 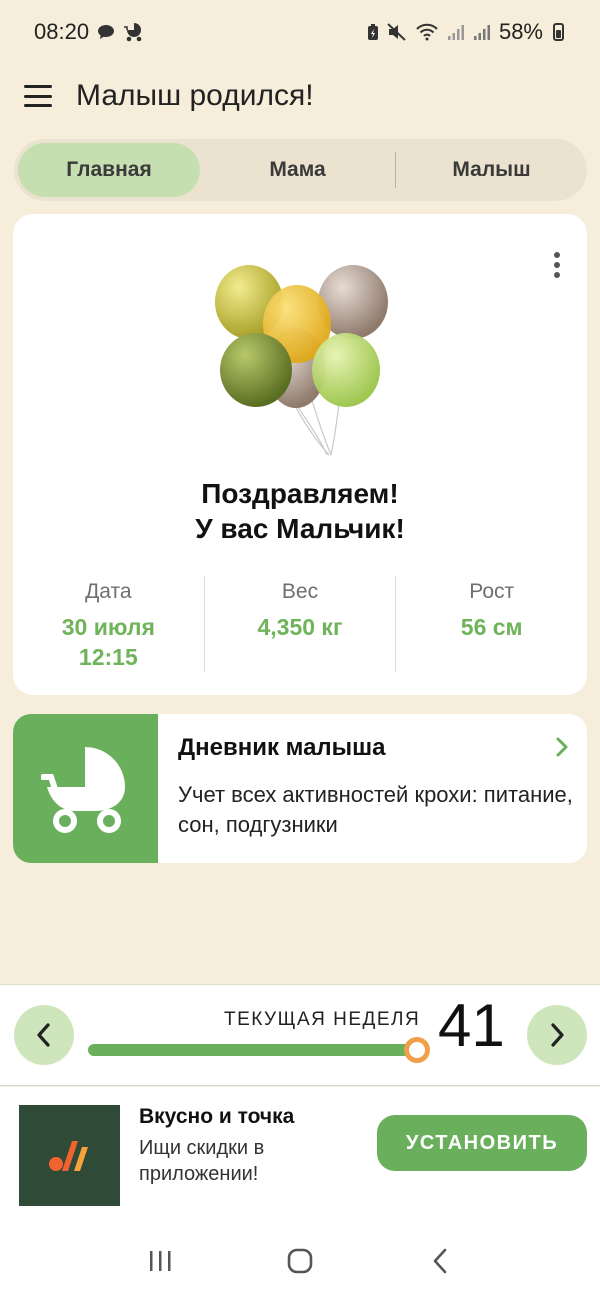 I want to click on install-button: УСТАНОВИТЬ, so click(x=482, y=1143).